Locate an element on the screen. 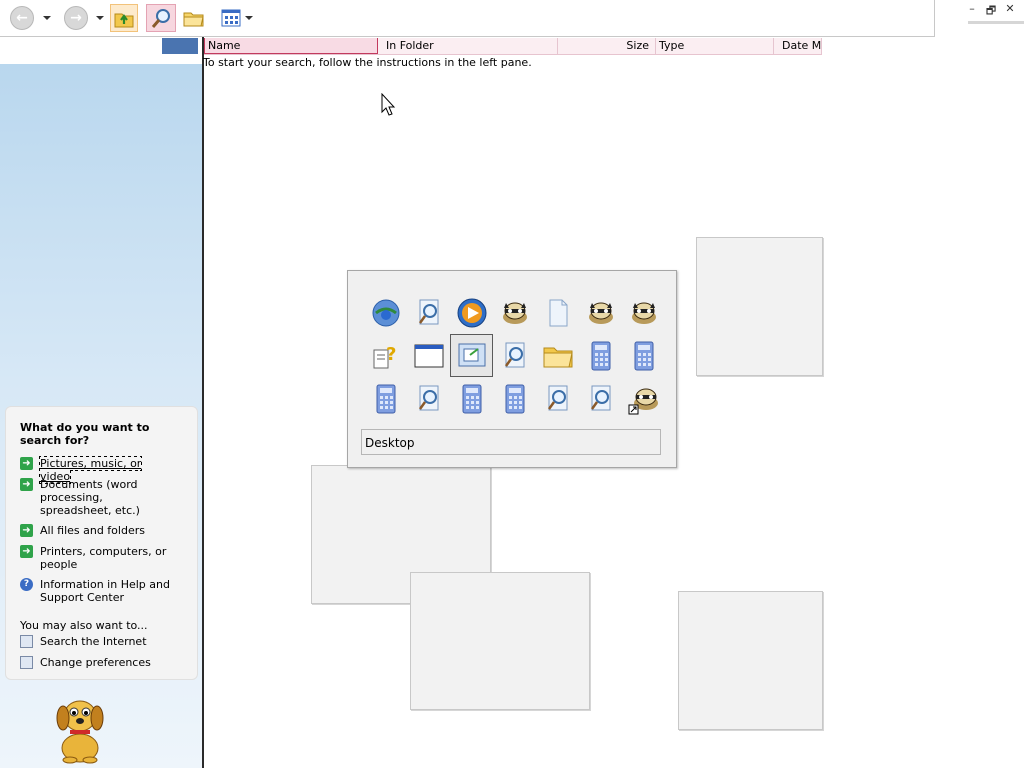  views-button is located at coordinates (231, 18).